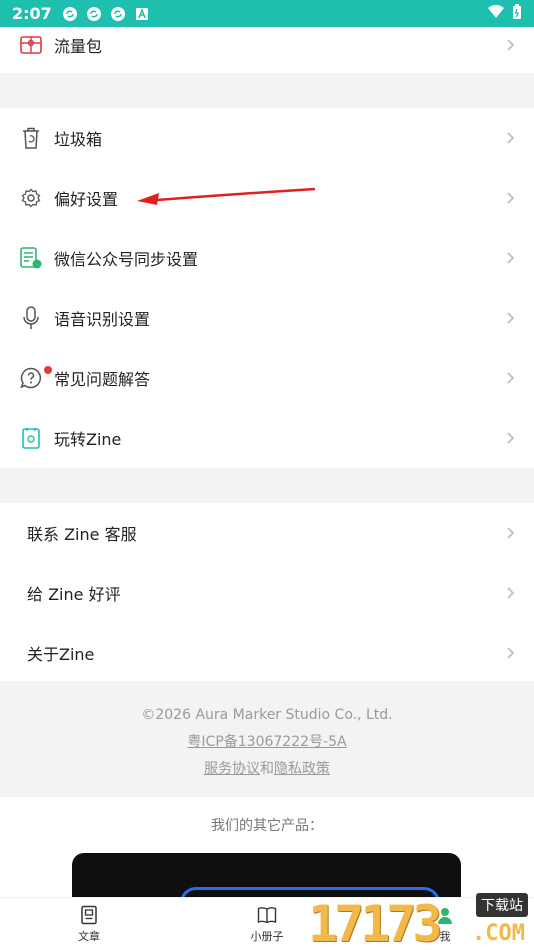 This screenshot has width=534, height=950. Describe the element at coordinates (232, 769) in the screenshot. I see `terms-link: 服务协议` at that location.